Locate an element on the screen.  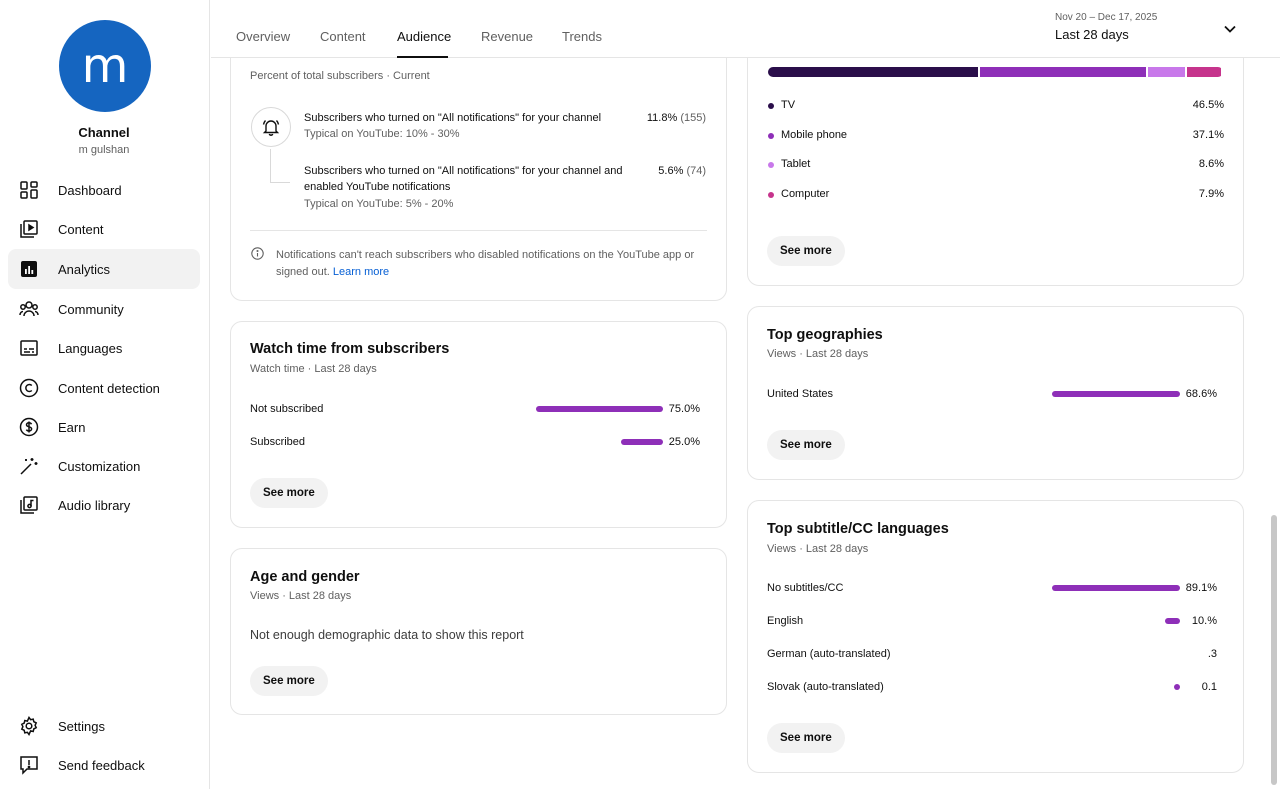
sidebar-item-label: Customization is located at coordinates (99, 466).